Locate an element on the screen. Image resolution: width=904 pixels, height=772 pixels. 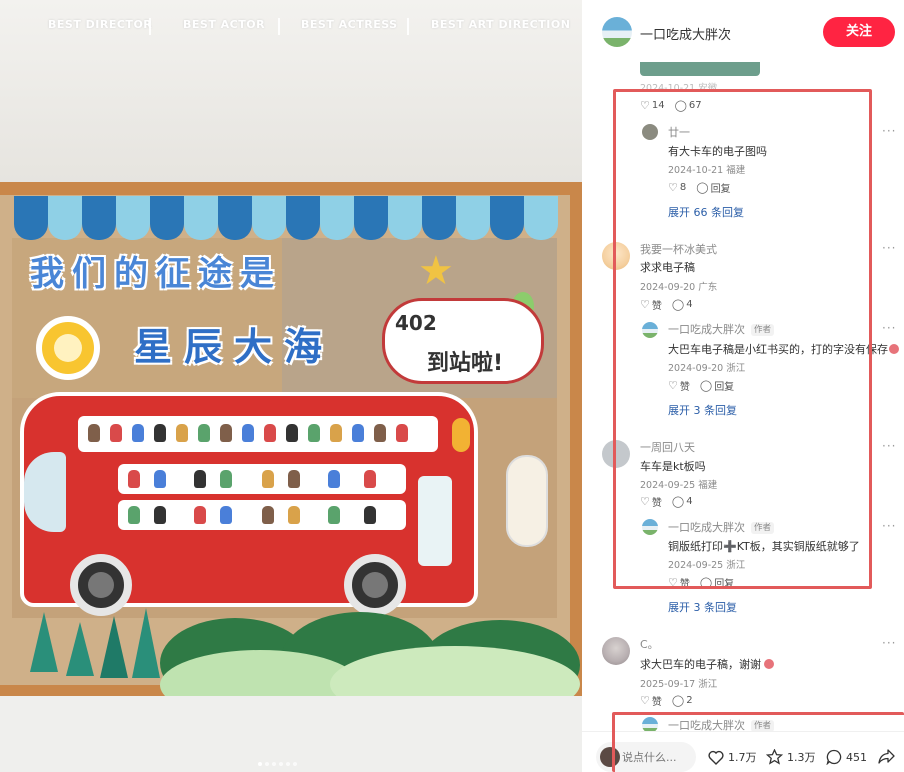
like-count: 8 is located at coordinates (683, 187).